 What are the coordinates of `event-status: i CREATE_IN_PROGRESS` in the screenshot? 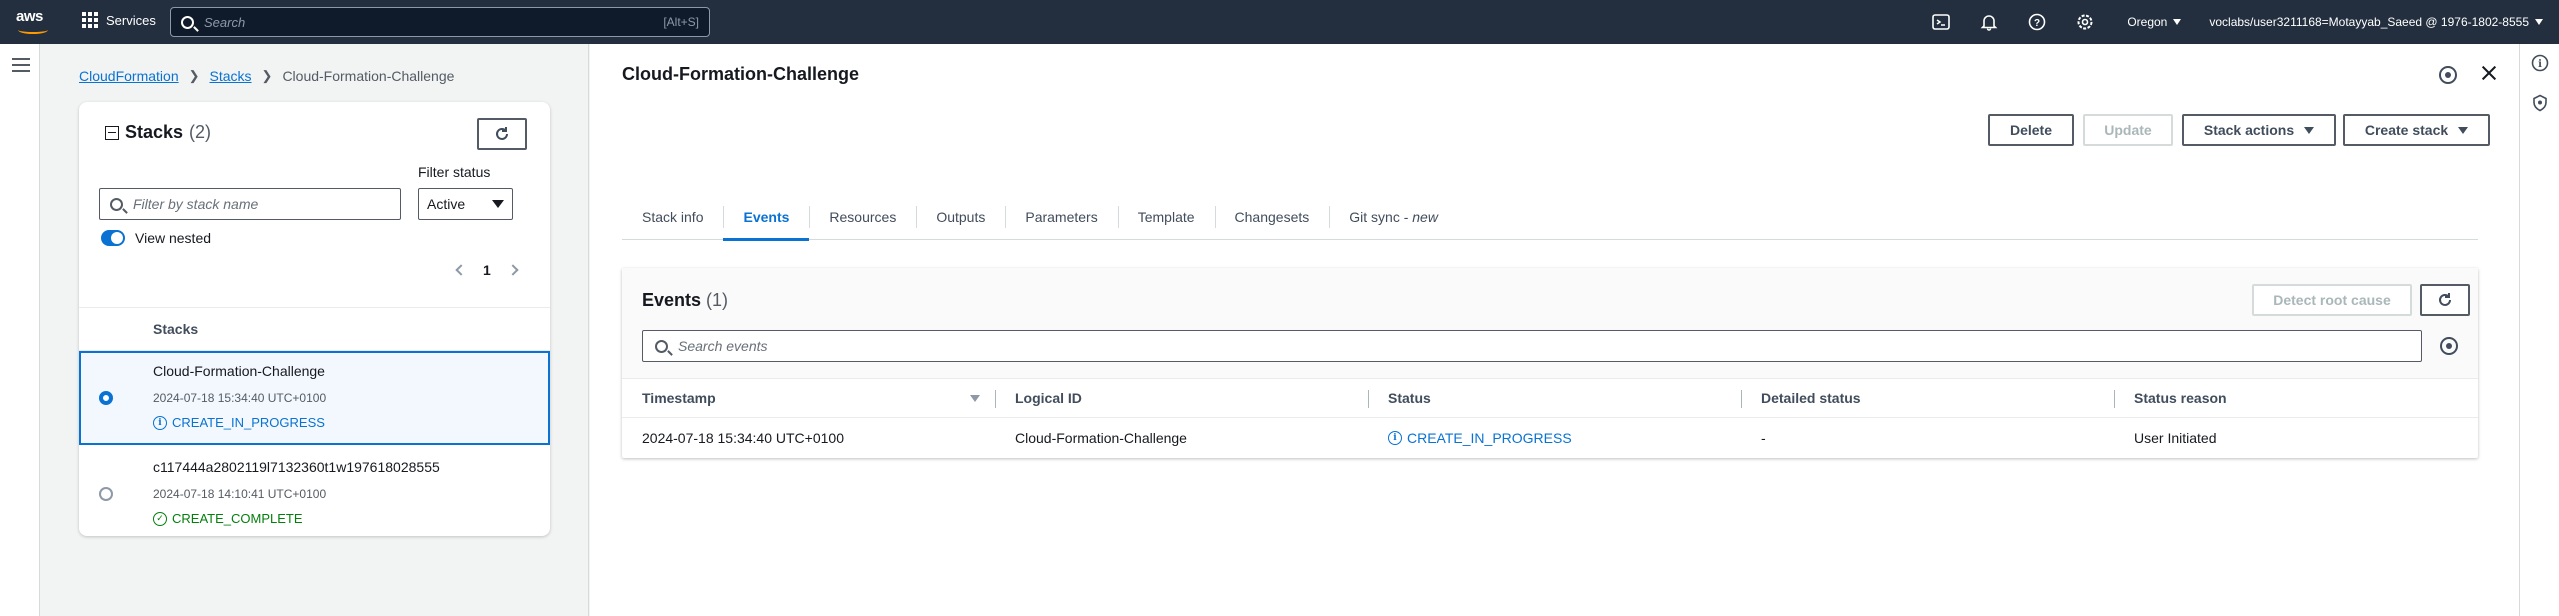 It's located at (1480, 438).